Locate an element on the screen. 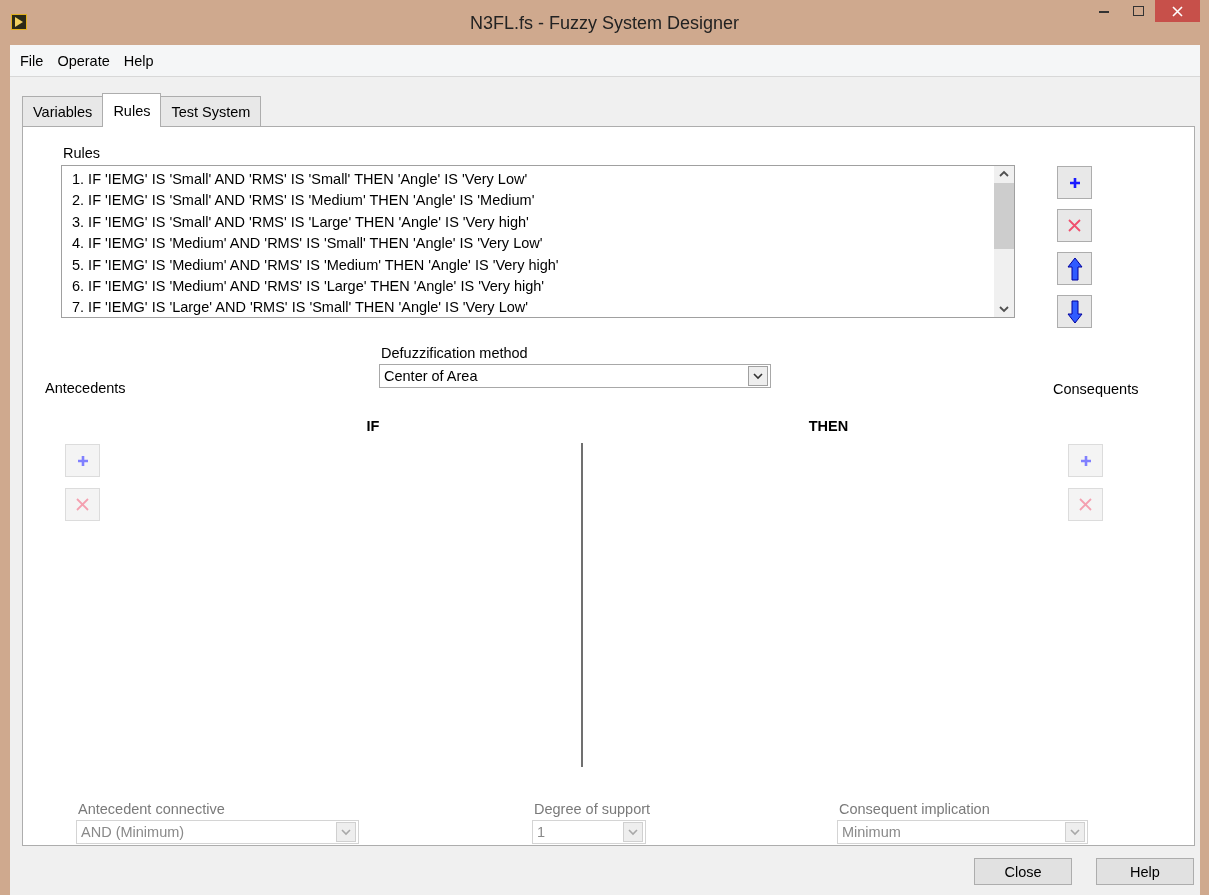  chevron-up-icon is located at coordinates (1004, 173).